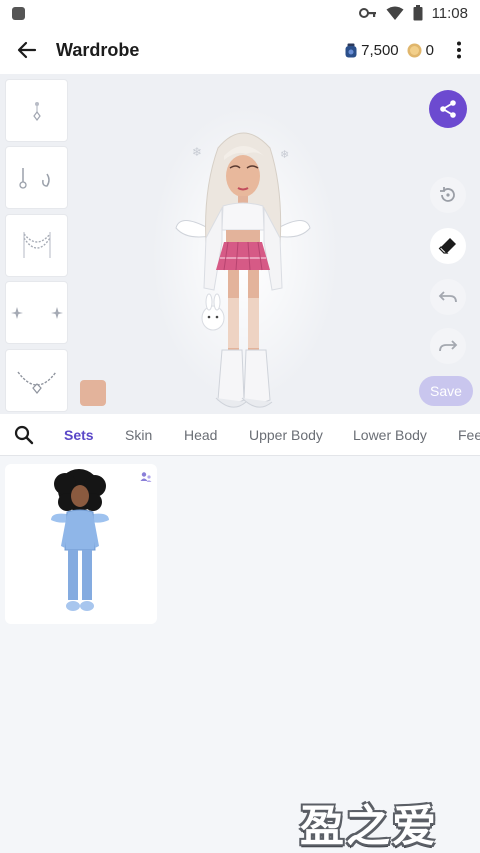  Describe the element at coordinates (469, 434) in the screenshot. I see `tab-feet: Feet` at that location.